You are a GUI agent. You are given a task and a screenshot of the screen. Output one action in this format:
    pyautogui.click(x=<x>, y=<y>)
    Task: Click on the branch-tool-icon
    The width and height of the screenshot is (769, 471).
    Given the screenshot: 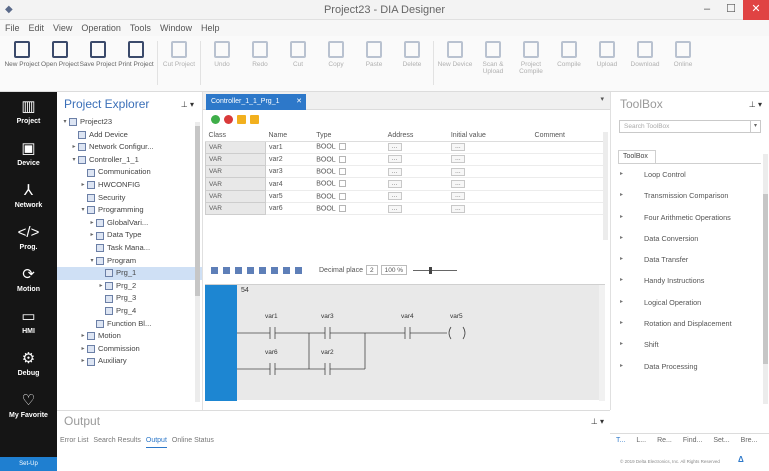 What is the action you would take?
    pyautogui.click(x=250, y=270)
    